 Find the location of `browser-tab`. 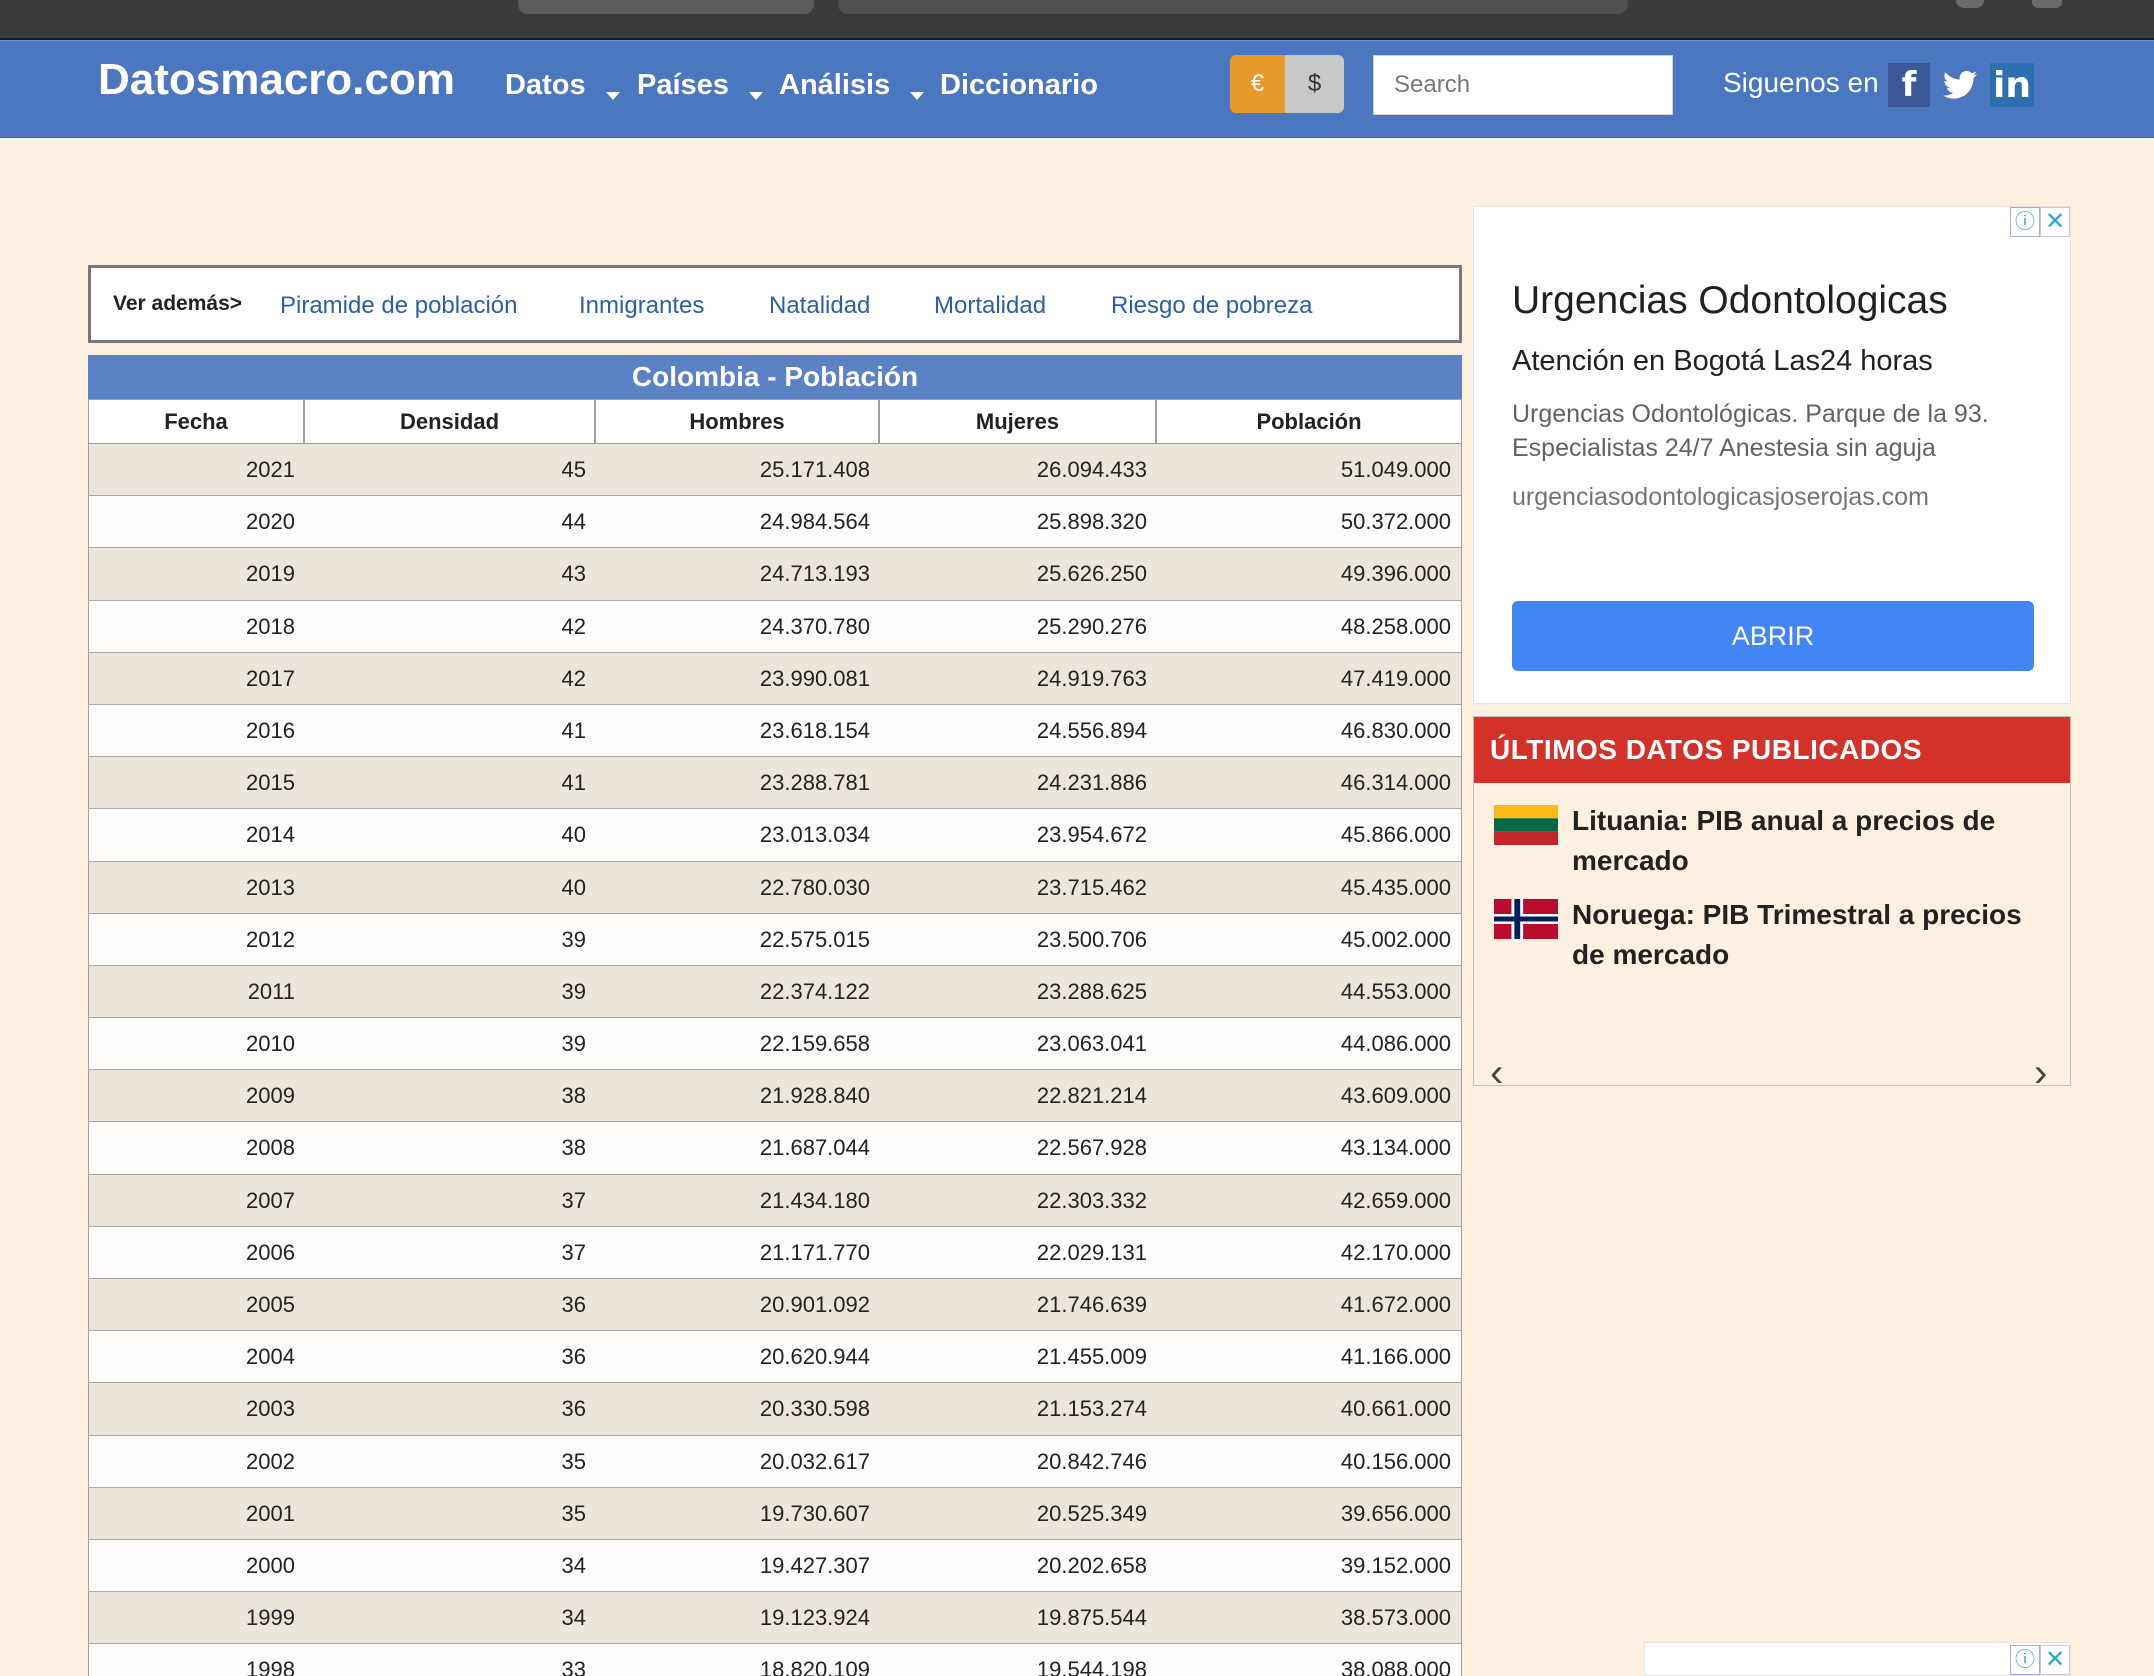

browser-tab is located at coordinates (666, 7).